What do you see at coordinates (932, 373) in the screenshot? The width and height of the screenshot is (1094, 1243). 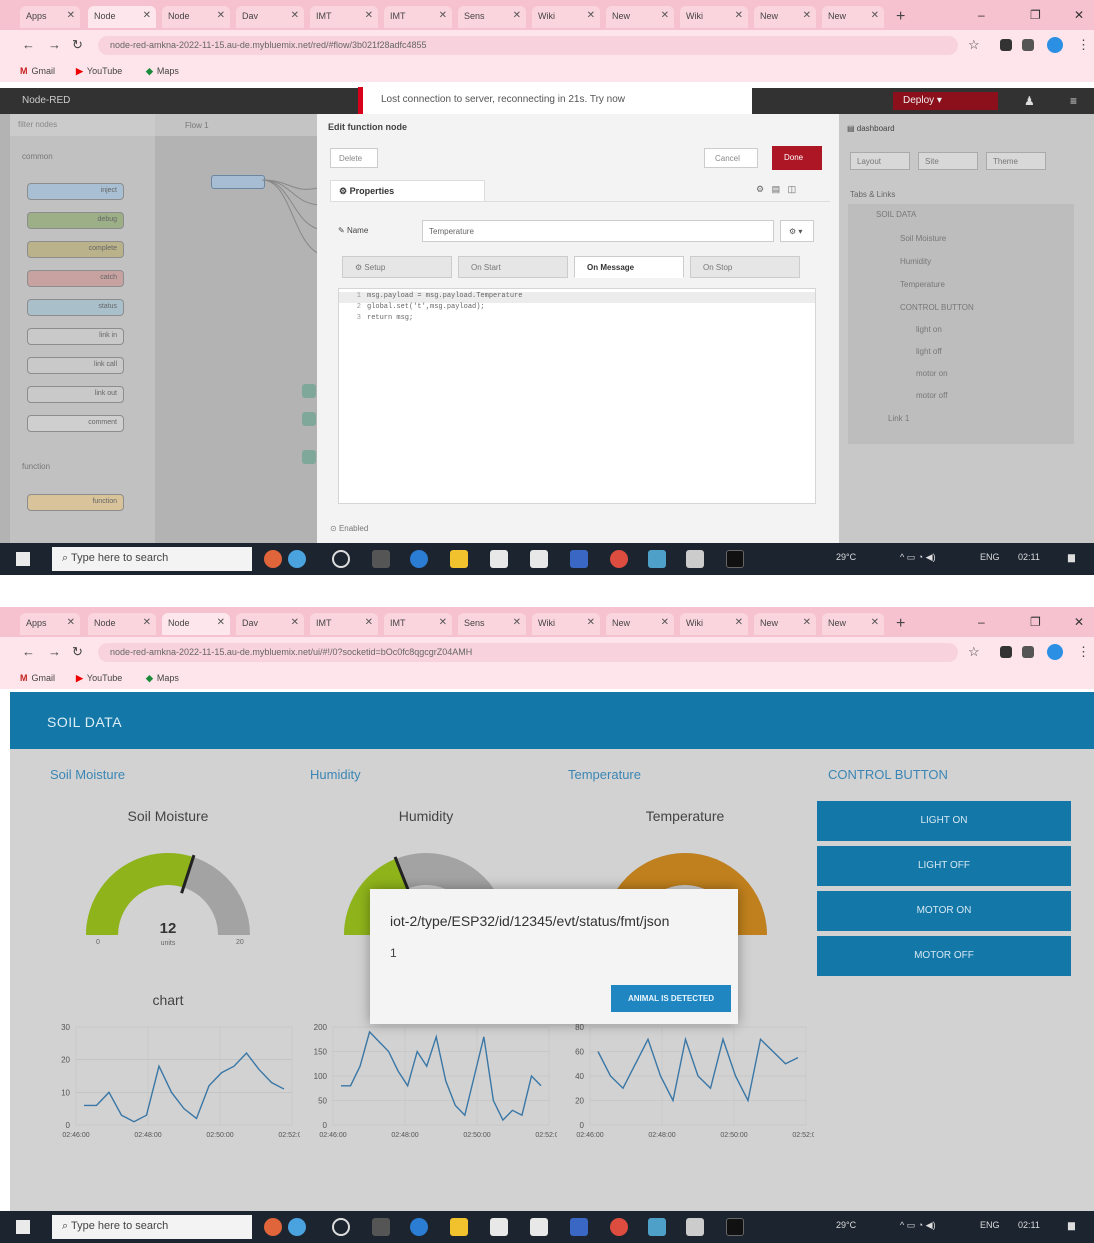 I see `tree-item-widget: motor on` at bounding box center [932, 373].